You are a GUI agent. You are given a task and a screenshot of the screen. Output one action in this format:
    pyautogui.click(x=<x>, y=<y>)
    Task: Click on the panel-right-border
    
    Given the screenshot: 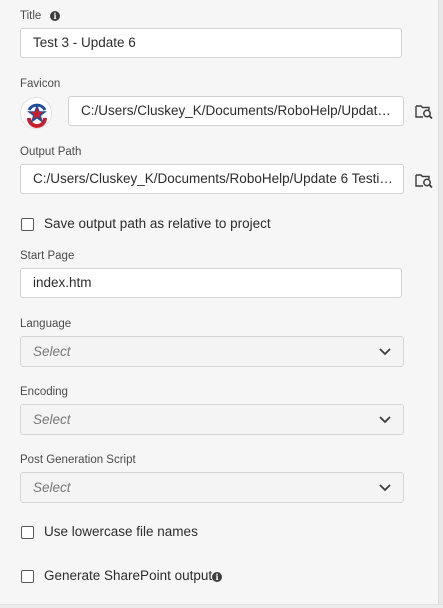 What is the action you would take?
    pyautogui.click(x=440, y=304)
    